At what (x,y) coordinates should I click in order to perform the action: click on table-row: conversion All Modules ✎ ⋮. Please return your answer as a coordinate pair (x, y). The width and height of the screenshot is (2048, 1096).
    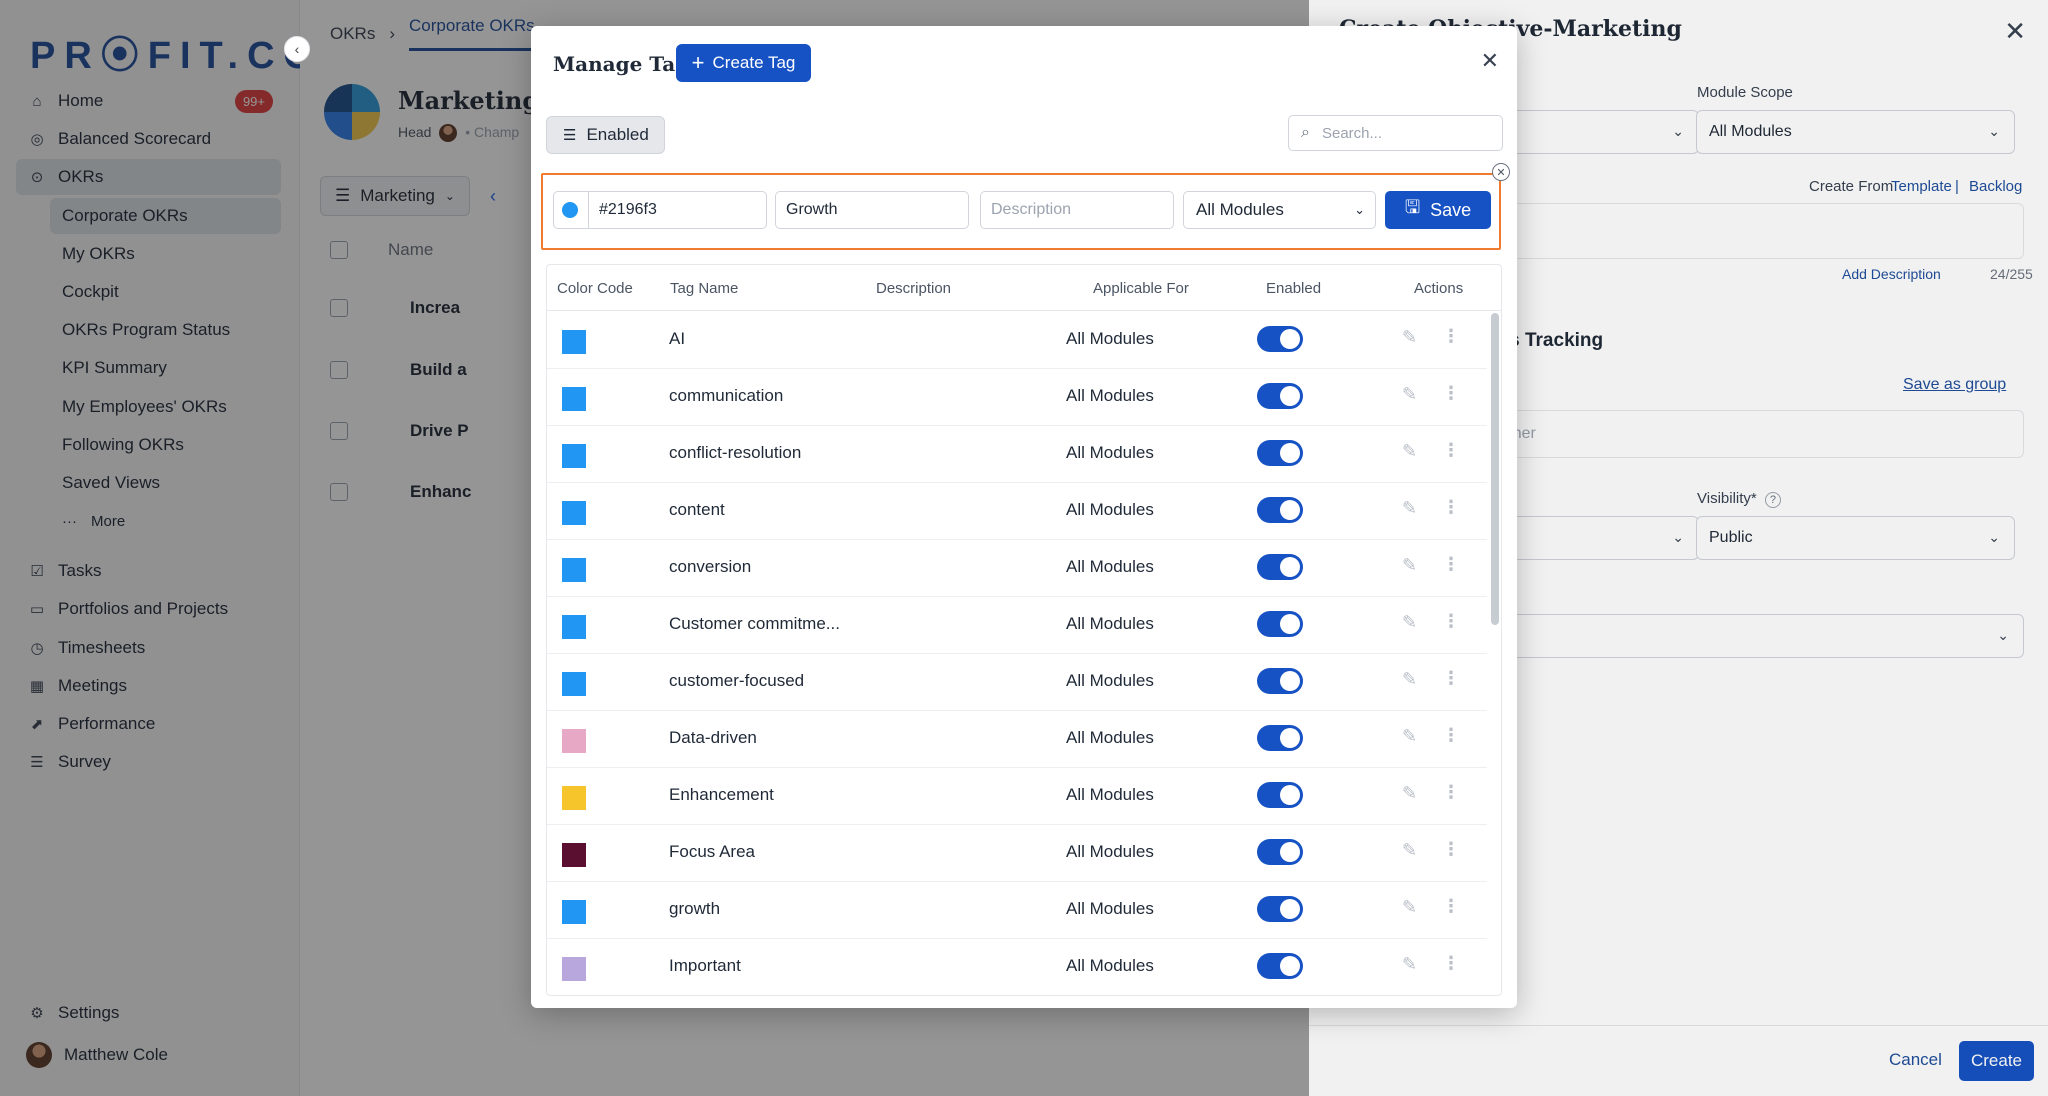
    Looking at the image, I should click on (1017, 568).